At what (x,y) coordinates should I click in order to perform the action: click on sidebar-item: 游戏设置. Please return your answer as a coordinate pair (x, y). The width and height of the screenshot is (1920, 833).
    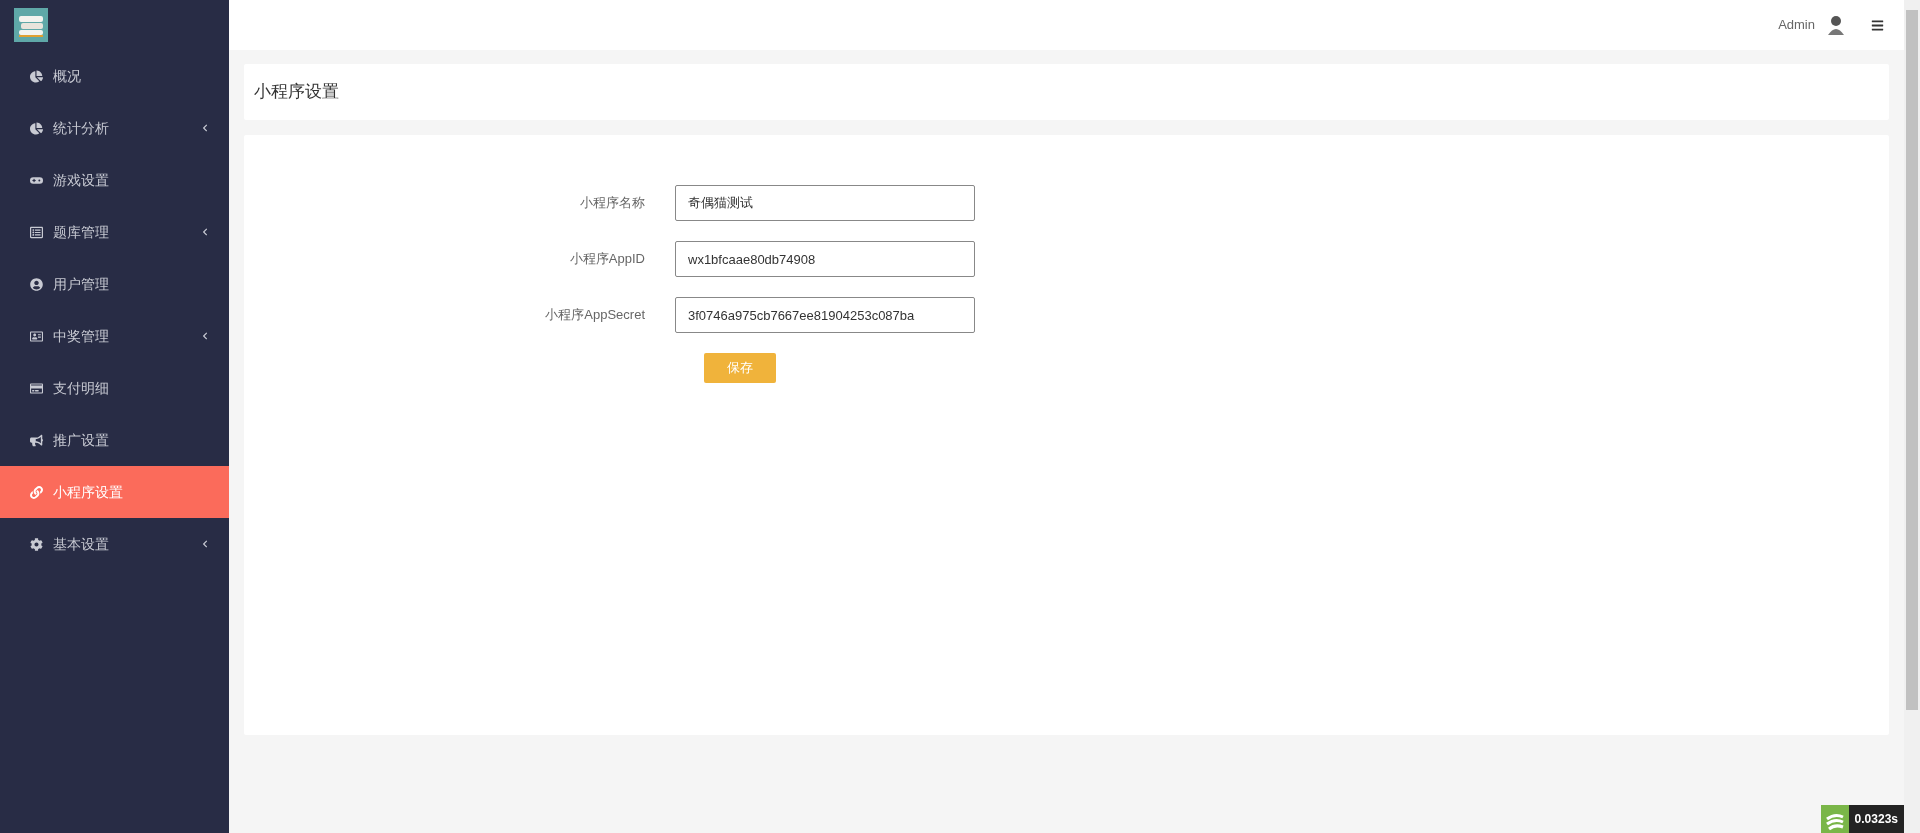
    Looking at the image, I should click on (114, 180).